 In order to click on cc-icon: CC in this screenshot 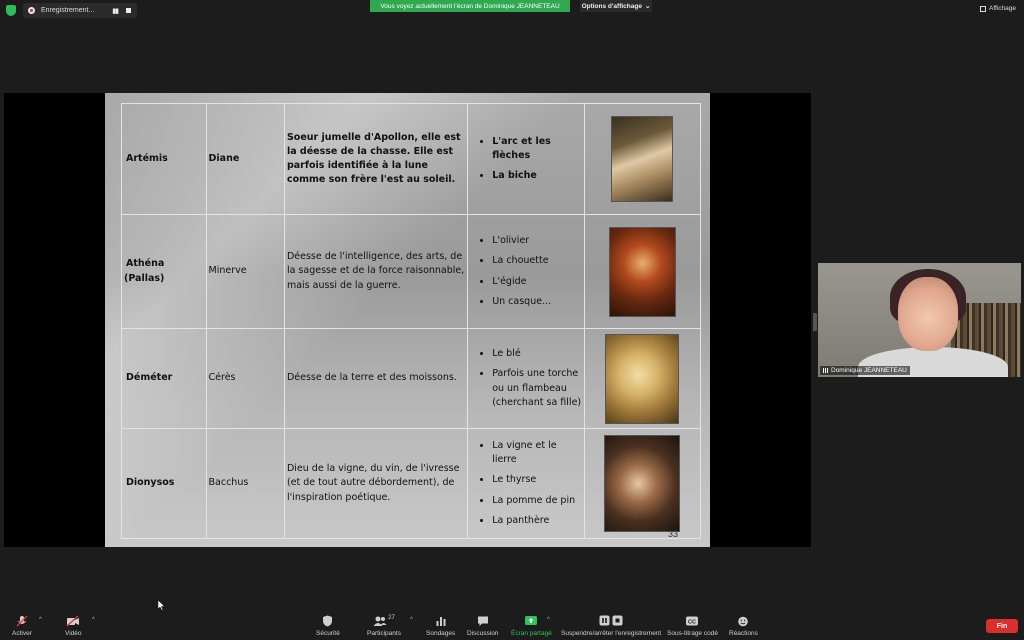, I will do `click(692, 621)`.